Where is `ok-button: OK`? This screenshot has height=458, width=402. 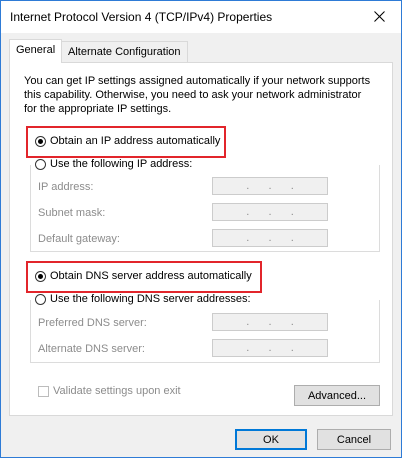
ok-button: OK is located at coordinates (271, 439).